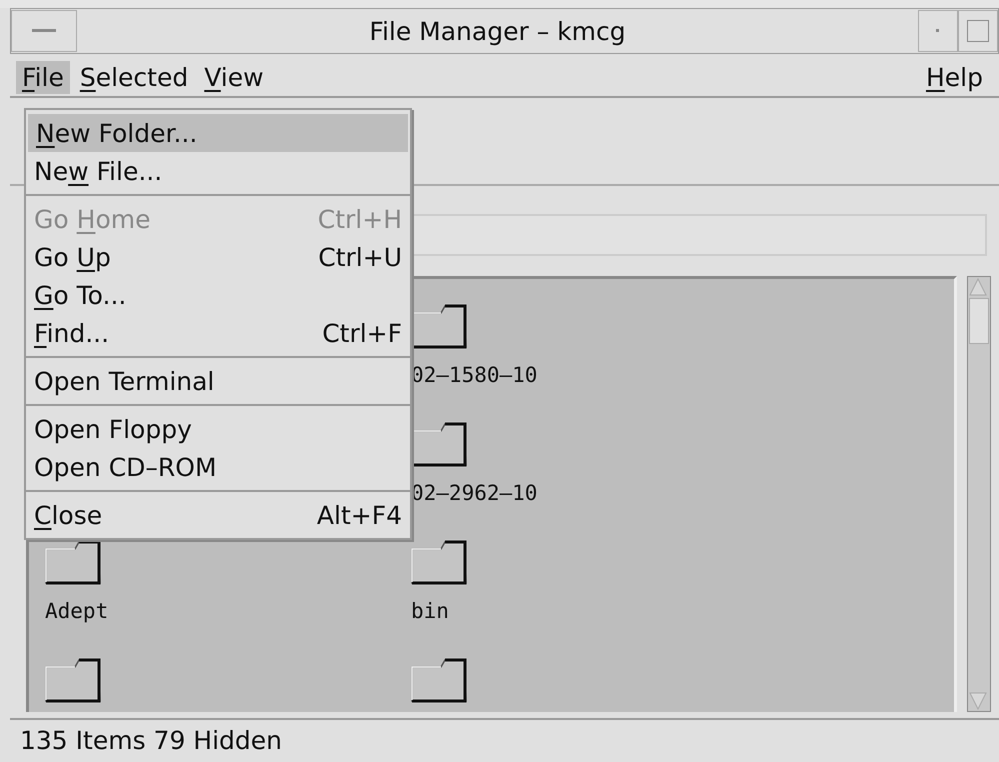  I want to click on maximize-button, so click(978, 31).